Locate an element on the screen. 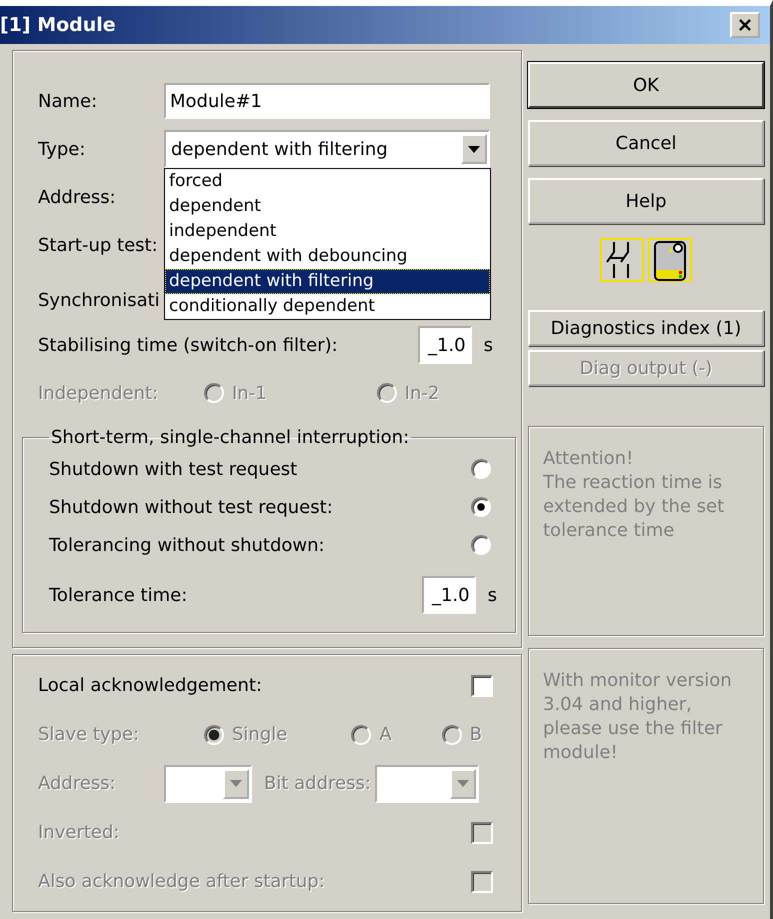 The image size is (773, 919). field-label: Start-up test: is located at coordinates (98, 245).